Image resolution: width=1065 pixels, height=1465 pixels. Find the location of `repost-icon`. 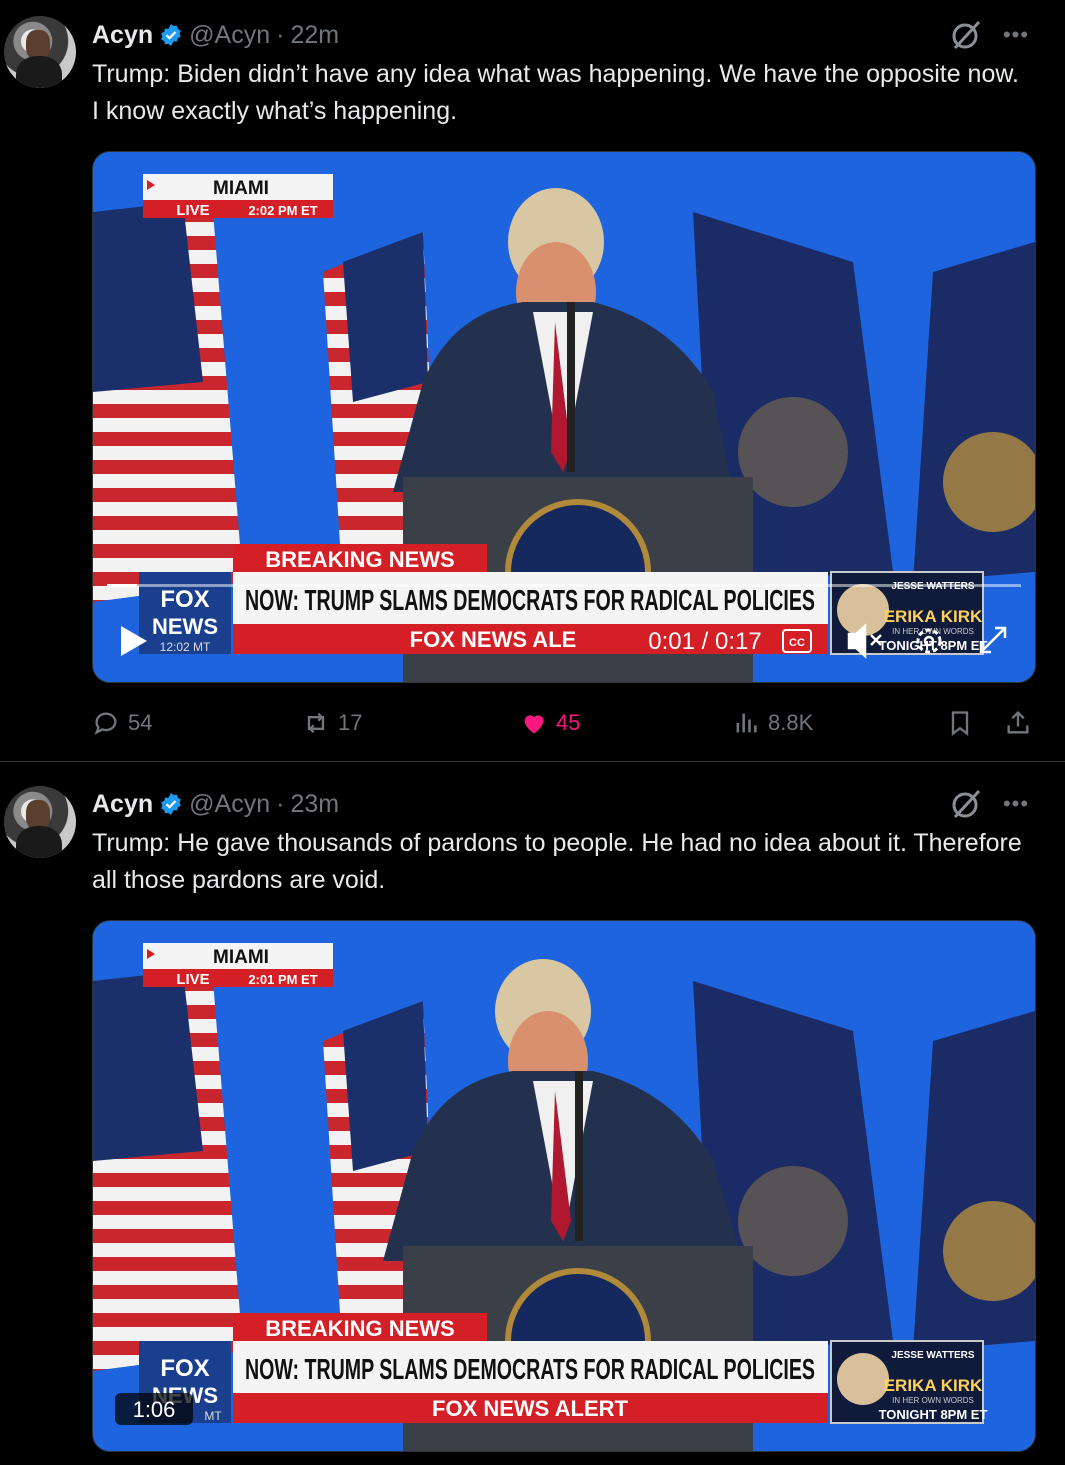

repost-icon is located at coordinates (316, 723).